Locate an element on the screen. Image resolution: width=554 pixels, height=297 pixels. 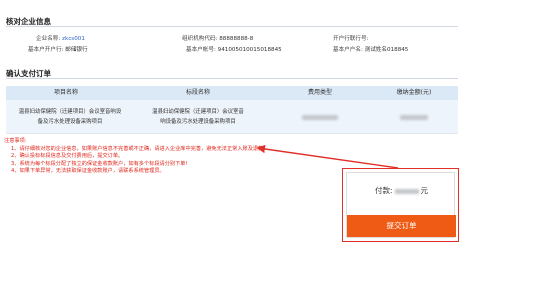
payment-amount-row: 付款: 元 is located at coordinates (401, 195).